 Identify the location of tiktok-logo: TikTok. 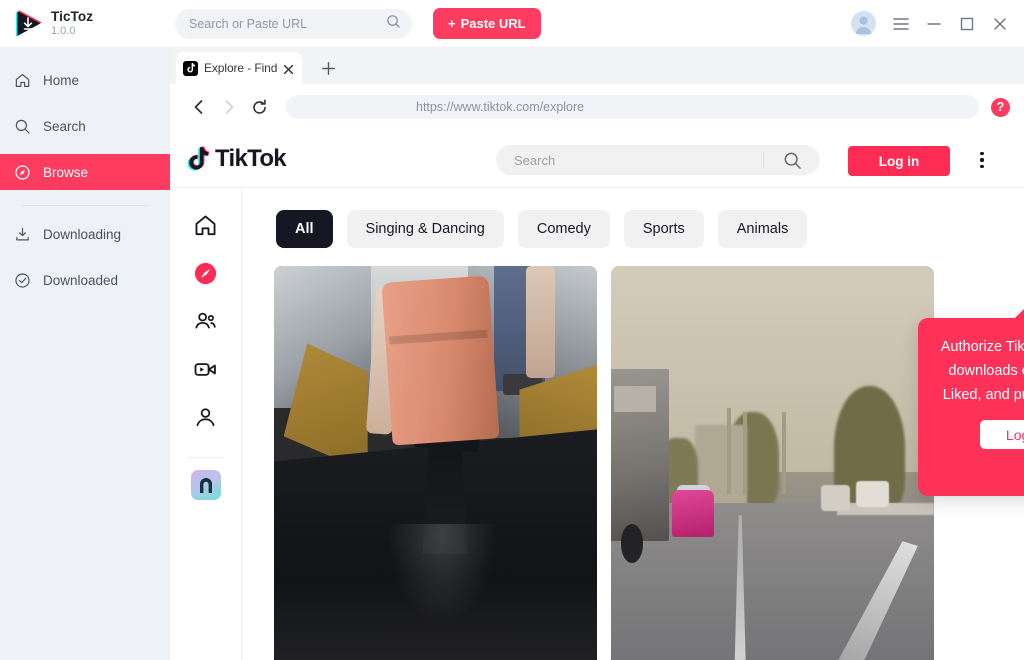
(336, 159).